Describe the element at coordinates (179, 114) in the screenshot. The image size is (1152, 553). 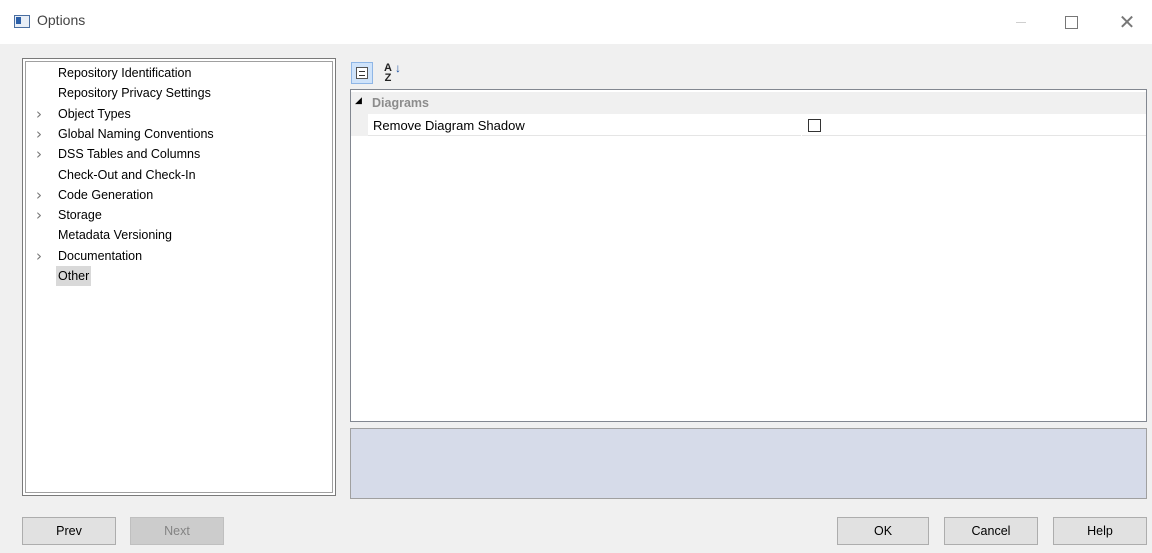
I see `tree-item: › Object Types` at that location.